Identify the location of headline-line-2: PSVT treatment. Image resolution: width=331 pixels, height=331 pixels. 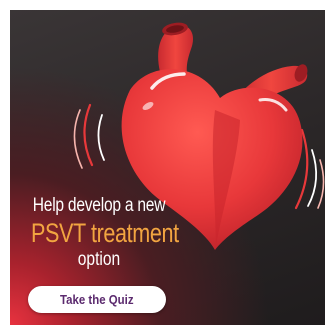
(105, 233).